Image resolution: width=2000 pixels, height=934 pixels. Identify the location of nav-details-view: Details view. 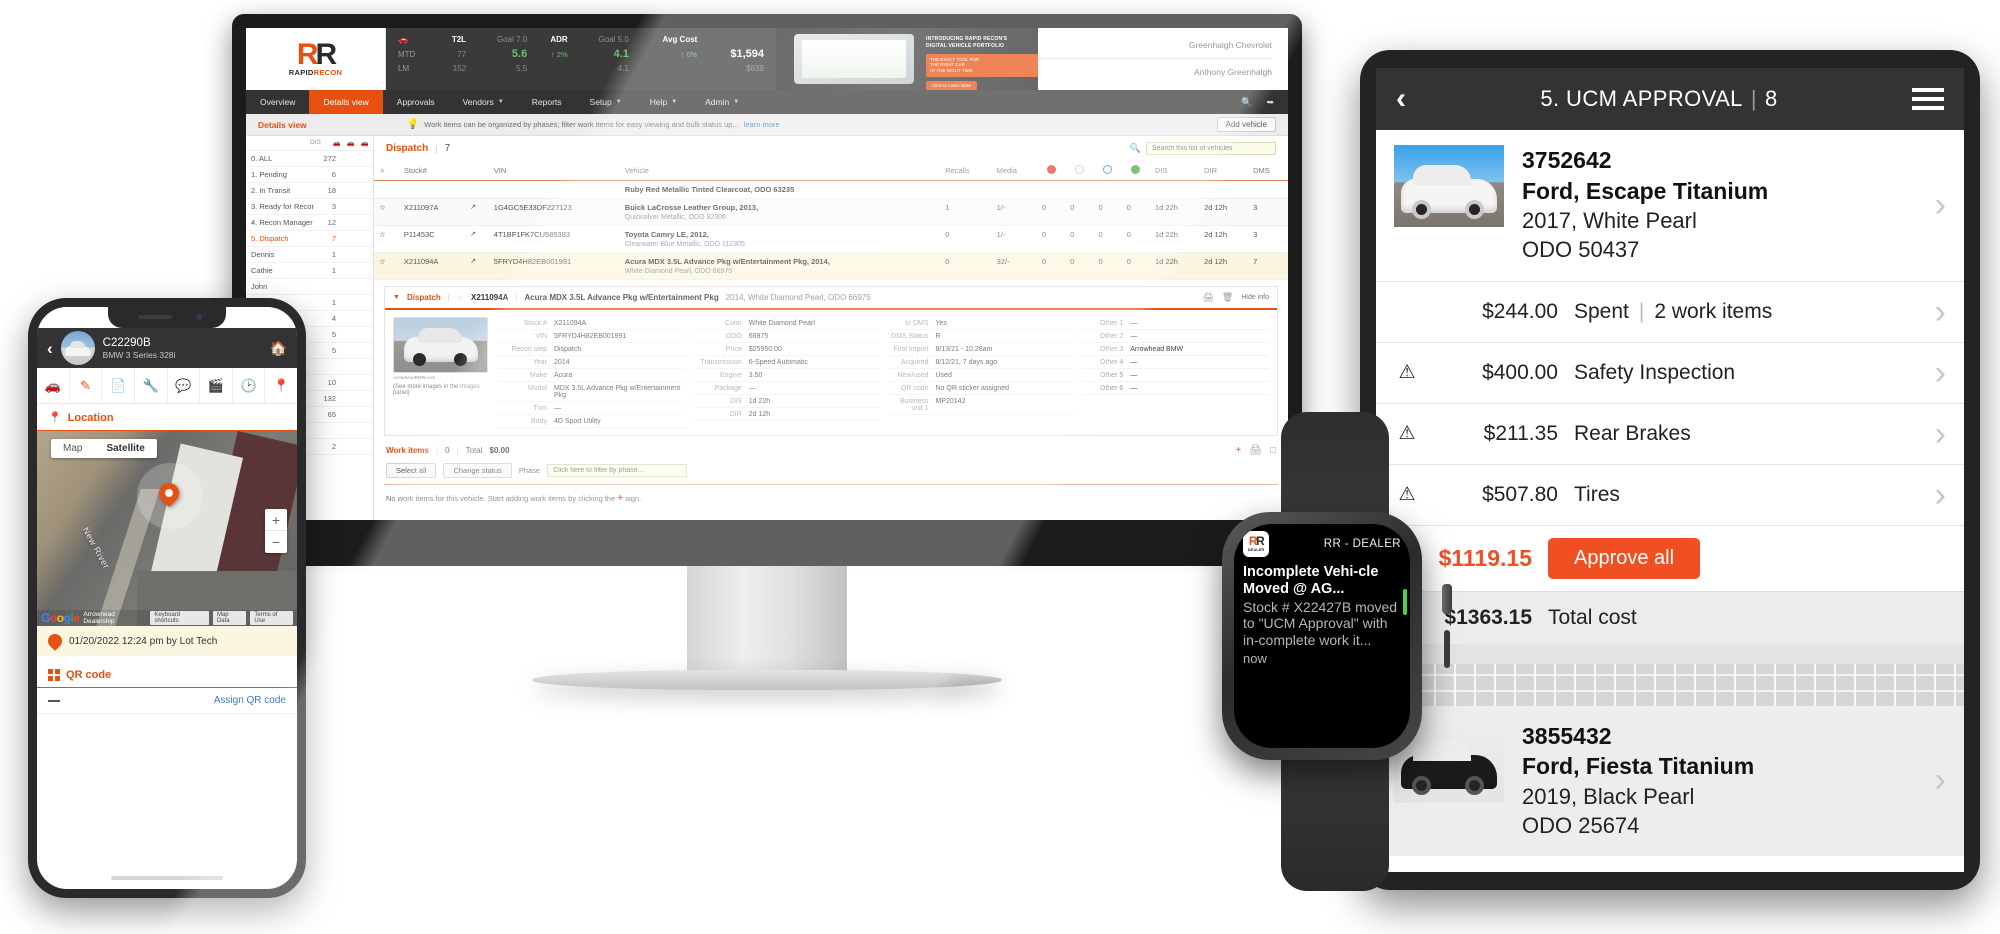
(346, 102).